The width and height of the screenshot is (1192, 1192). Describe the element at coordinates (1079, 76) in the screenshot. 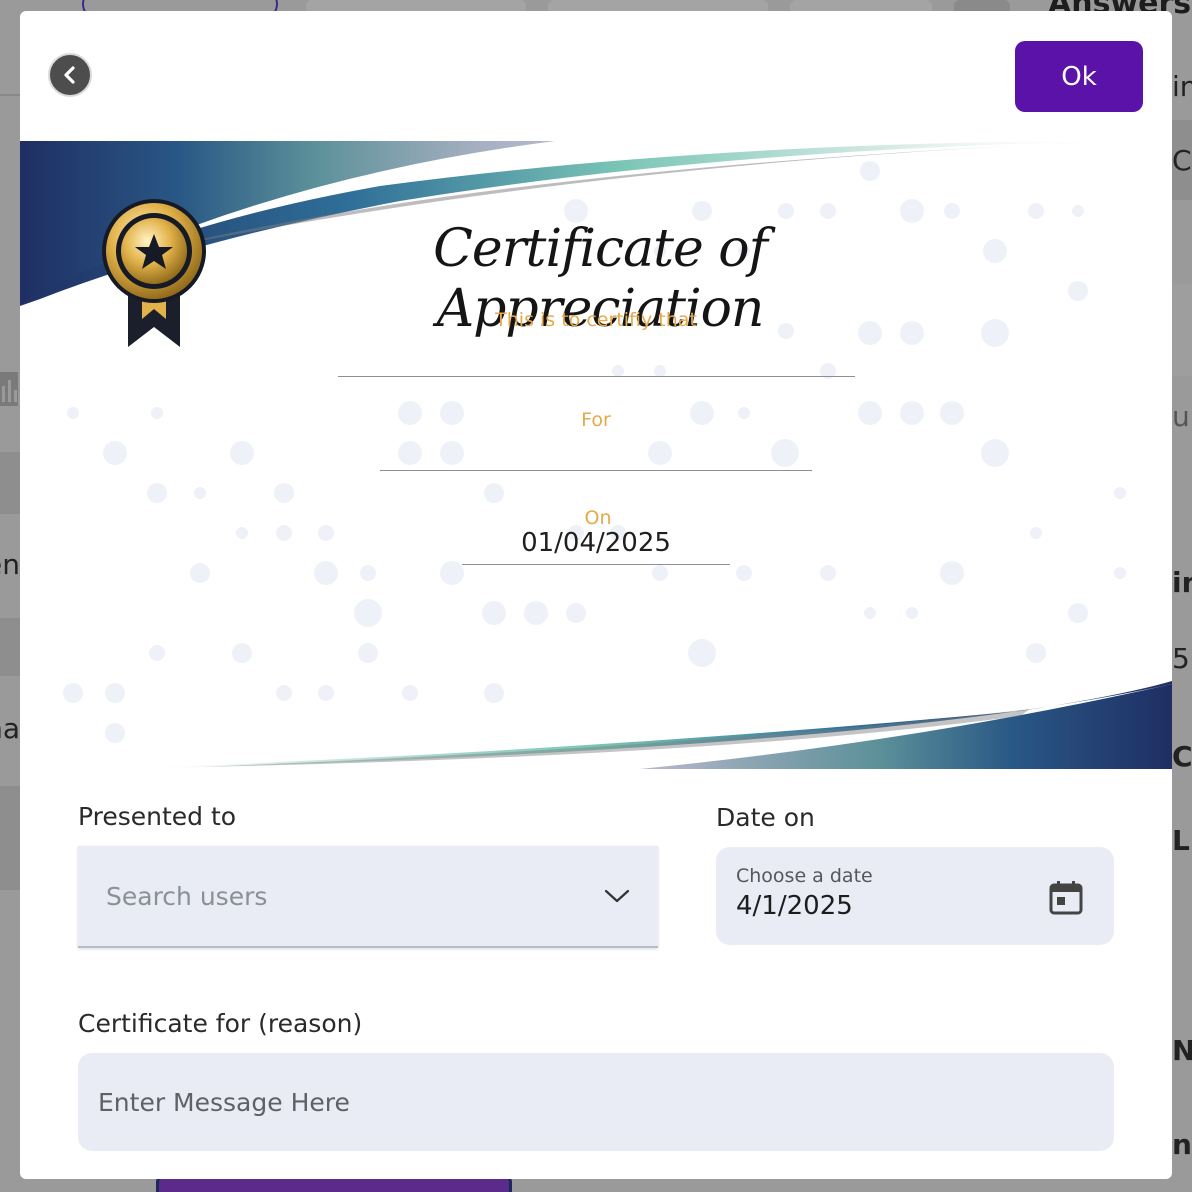

I see `ok-button: Ok` at that location.